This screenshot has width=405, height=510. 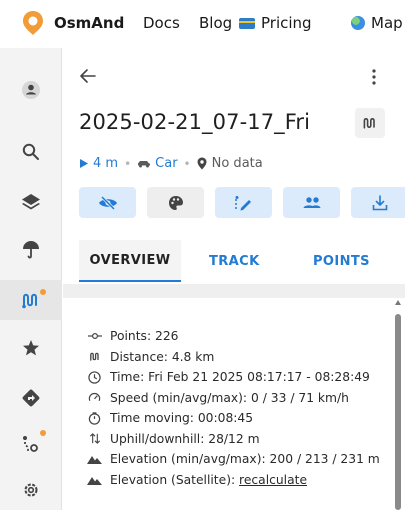 I want to click on info-speed: Speed (min/avg/max): 0 / 33 / 71 km/h, so click(x=229, y=397).